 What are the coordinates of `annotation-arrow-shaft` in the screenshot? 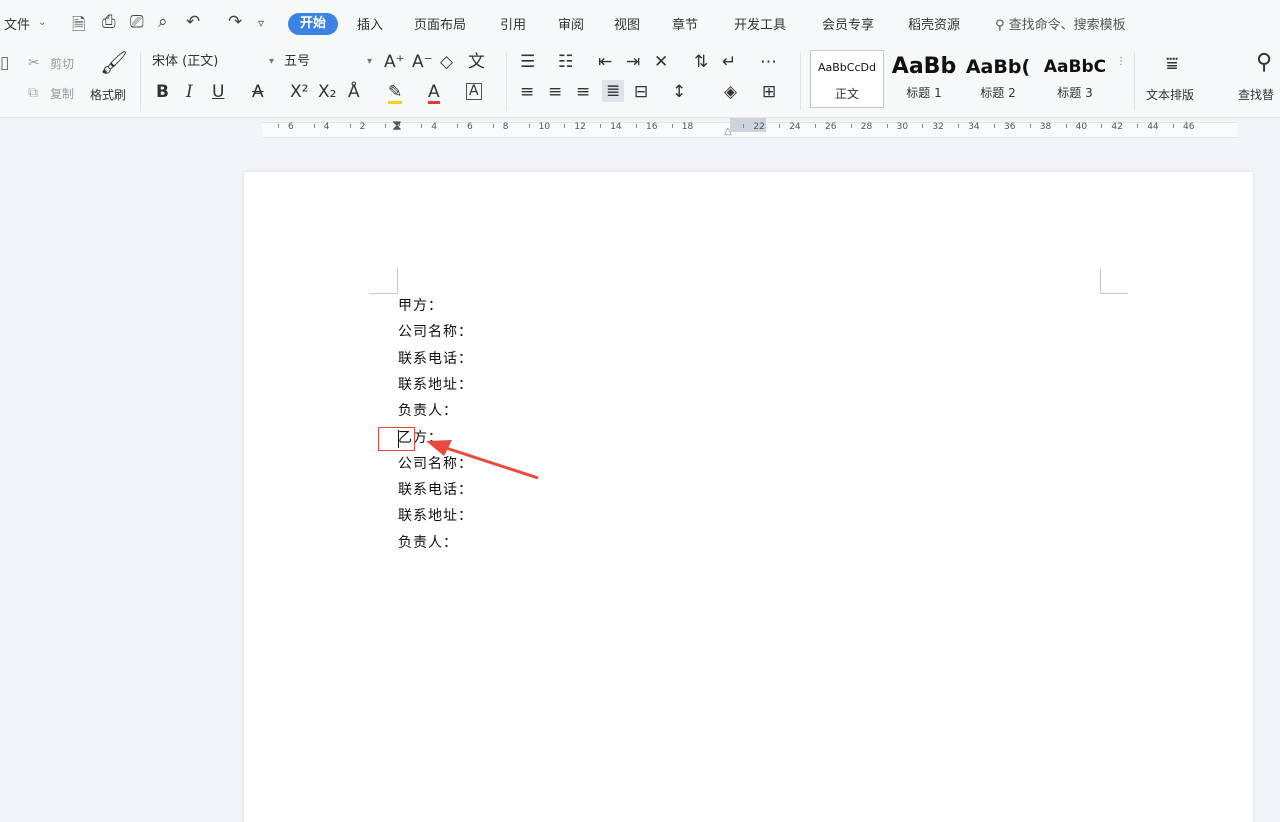 It's located at (489, 462).